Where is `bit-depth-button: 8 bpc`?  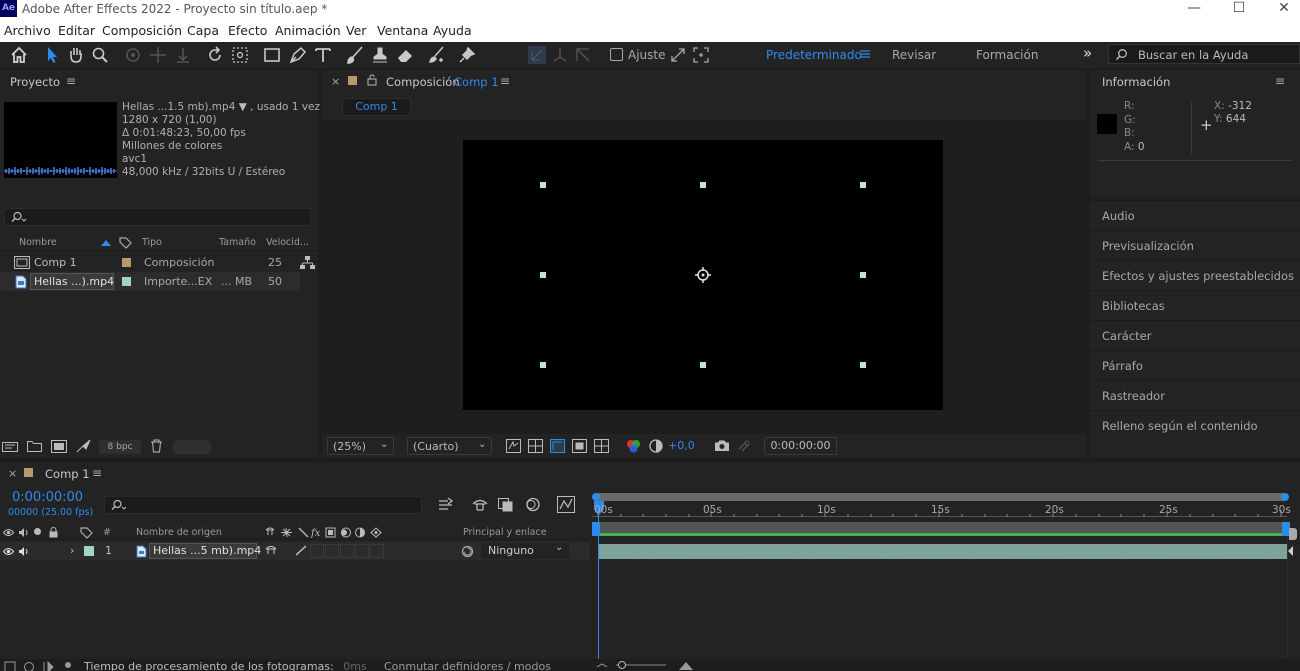 bit-depth-button: 8 bpc is located at coordinates (120, 447).